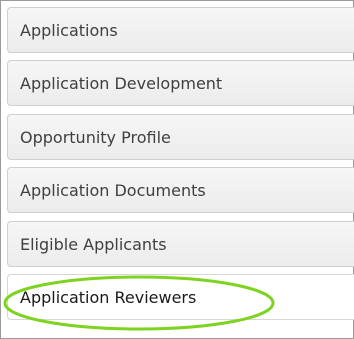 This screenshot has height=339, width=354. Describe the element at coordinates (113, 190) in the screenshot. I see `tab-label: Application Documents` at that location.